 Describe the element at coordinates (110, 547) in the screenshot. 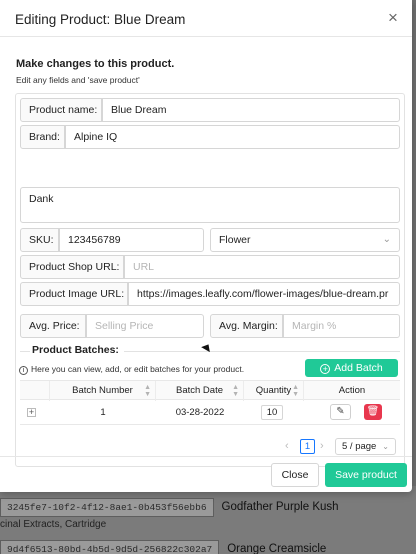

I see `background-row-id: 9d4f6513-80bd-4b5d-9d5d-256822c302a7` at that location.